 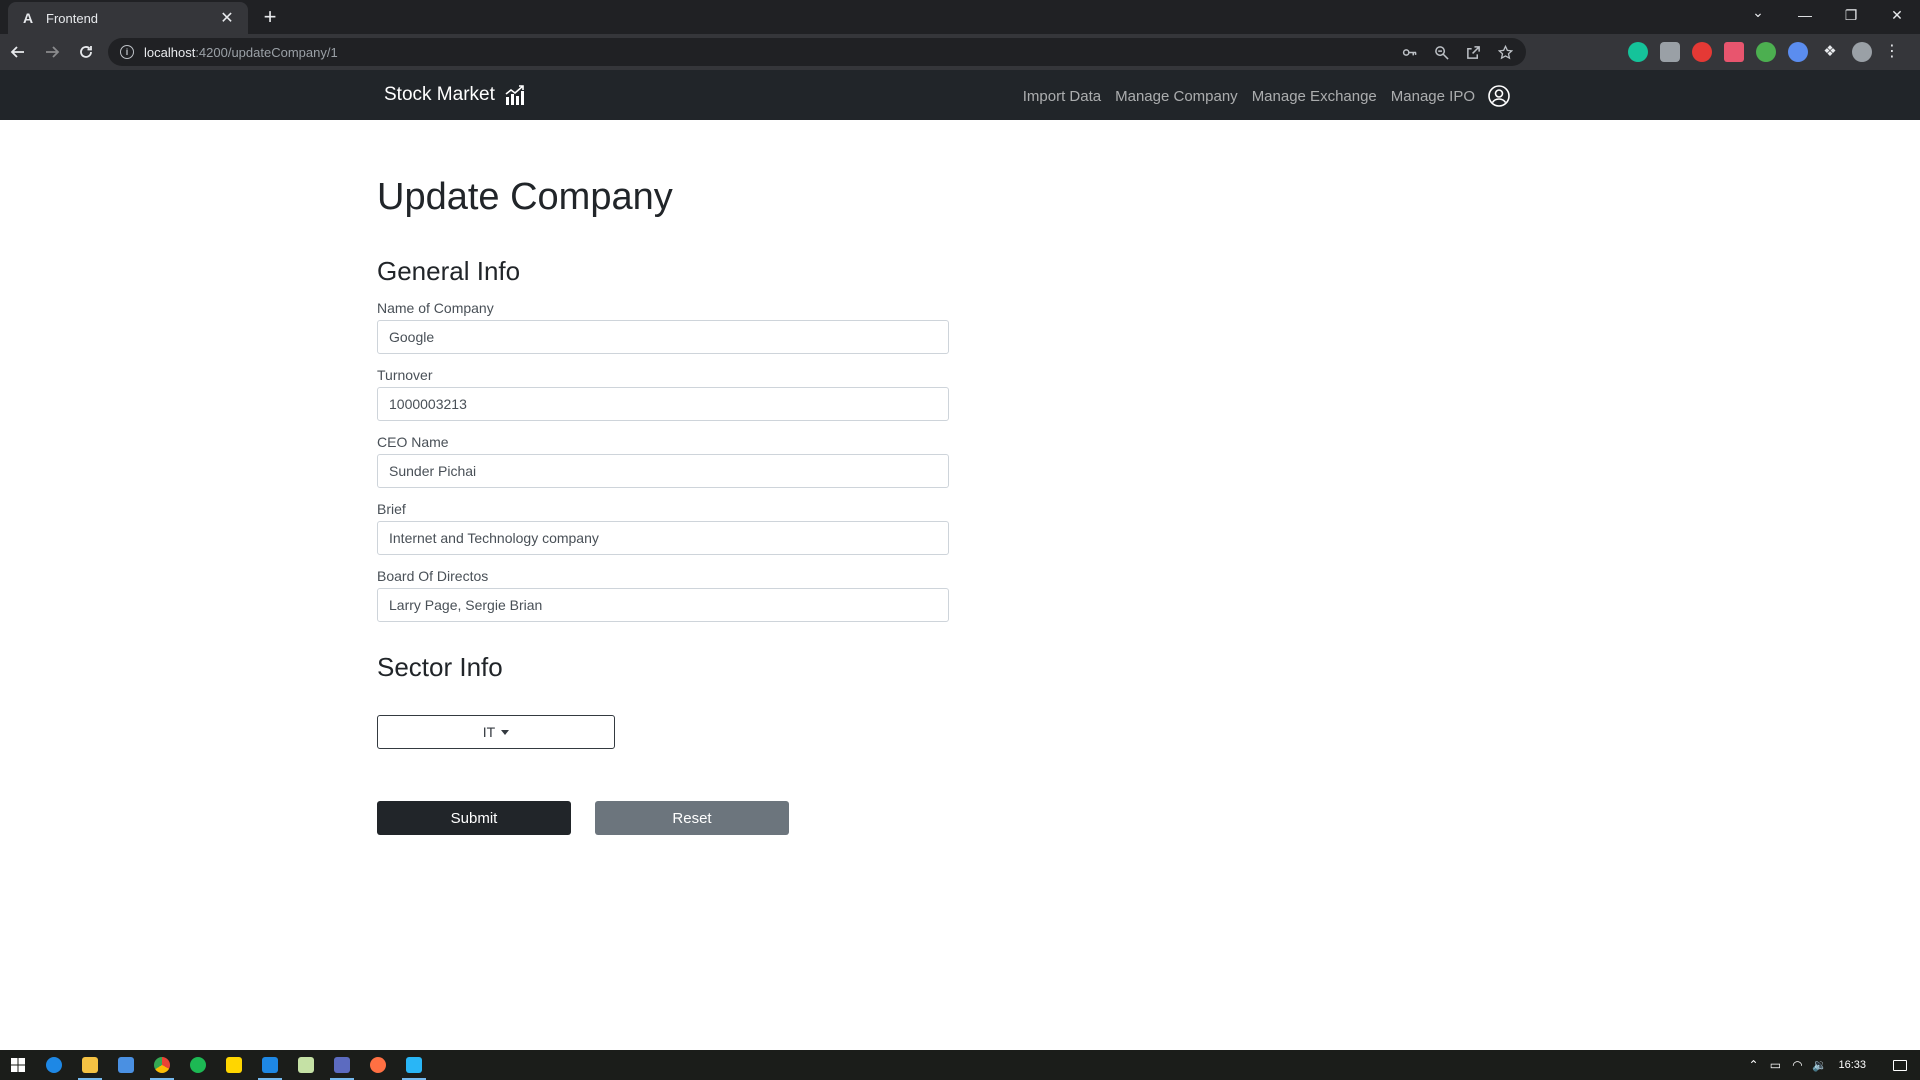 What do you see at coordinates (72, 18) in the screenshot?
I see `tab-title: Frontend` at bounding box center [72, 18].